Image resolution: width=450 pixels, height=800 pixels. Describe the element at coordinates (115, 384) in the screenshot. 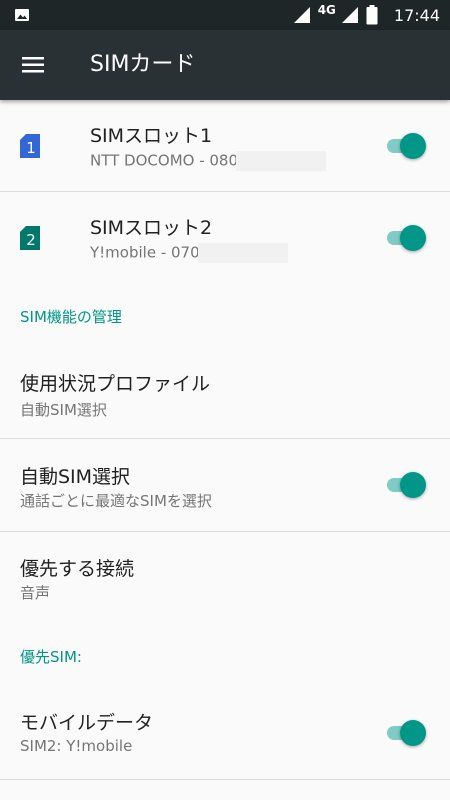

I see `usage-profile-title: 使用状況プロファイル` at that location.